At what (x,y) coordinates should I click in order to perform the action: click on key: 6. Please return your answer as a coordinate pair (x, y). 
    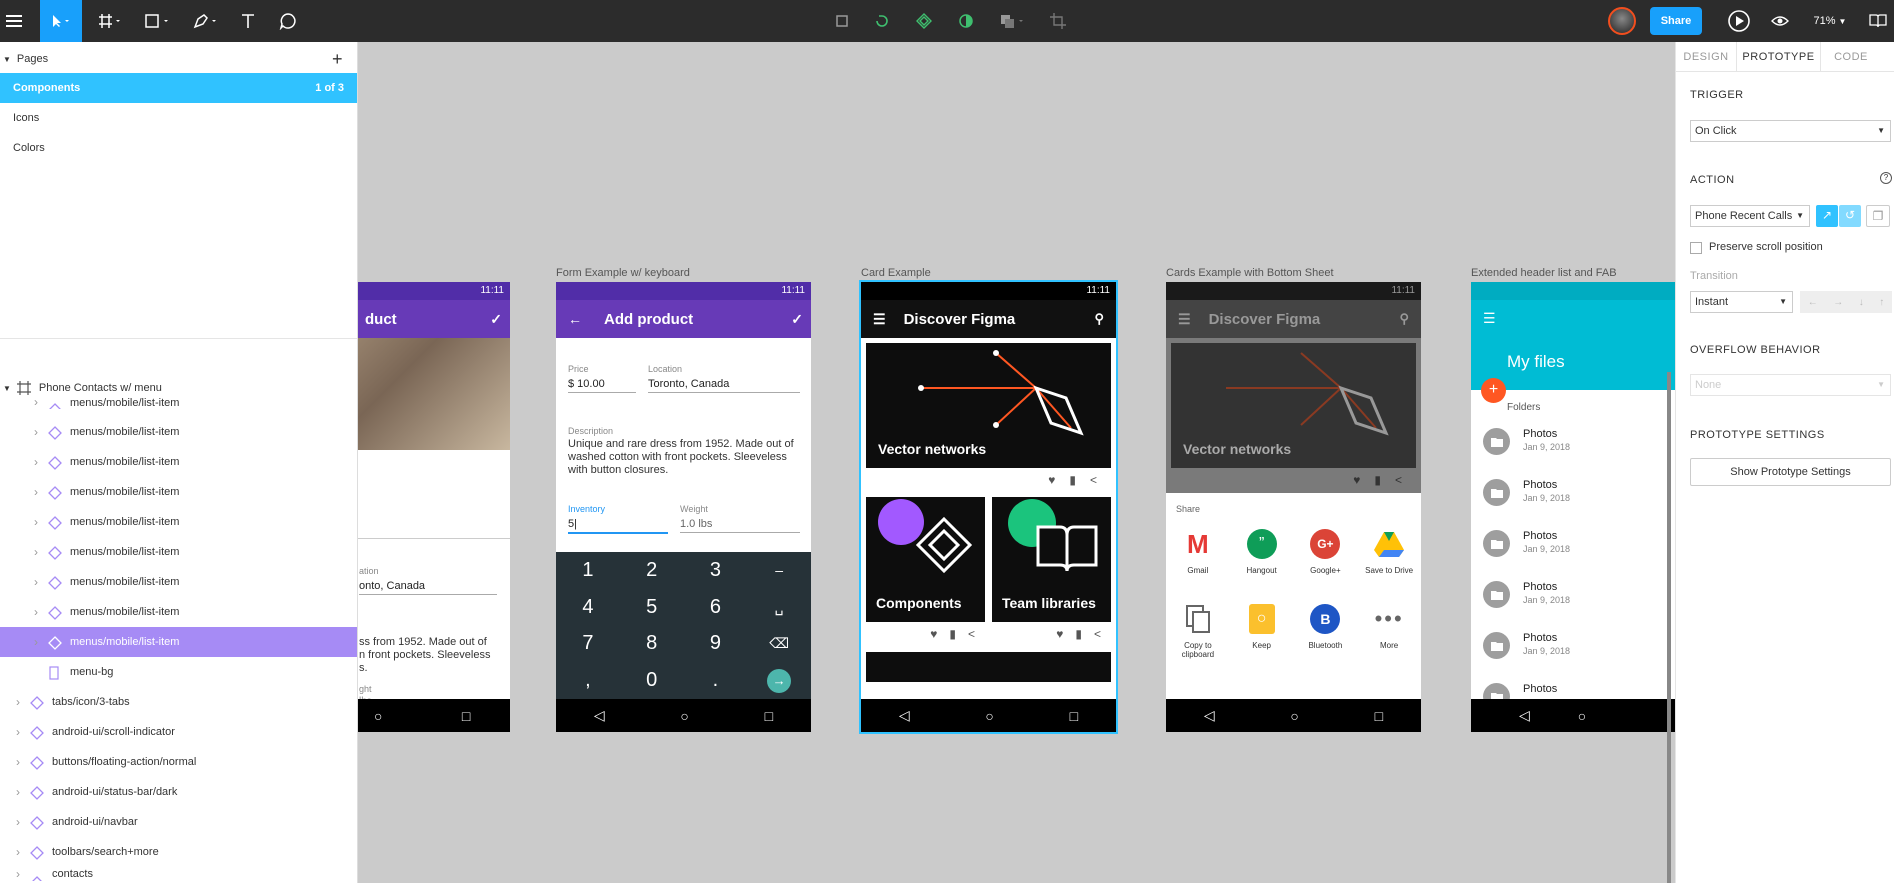
    Looking at the image, I should click on (716, 607).